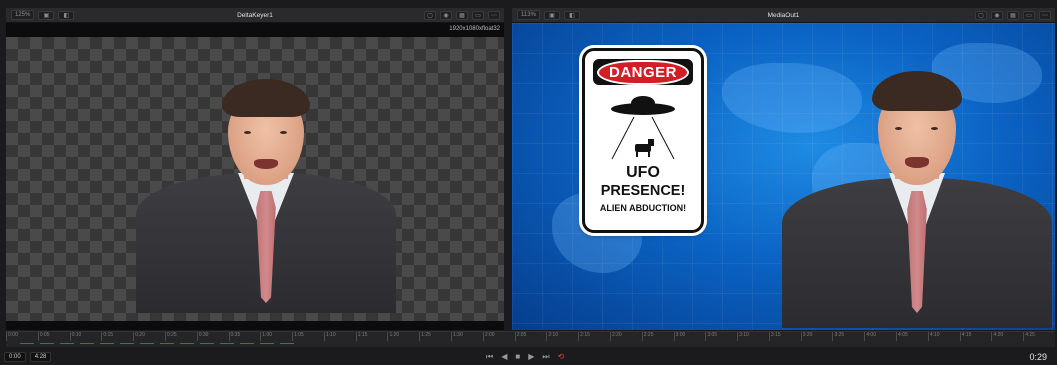 The height and width of the screenshot is (365, 1057). I want to click on ruler-tick: 0:20, so click(139, 336).